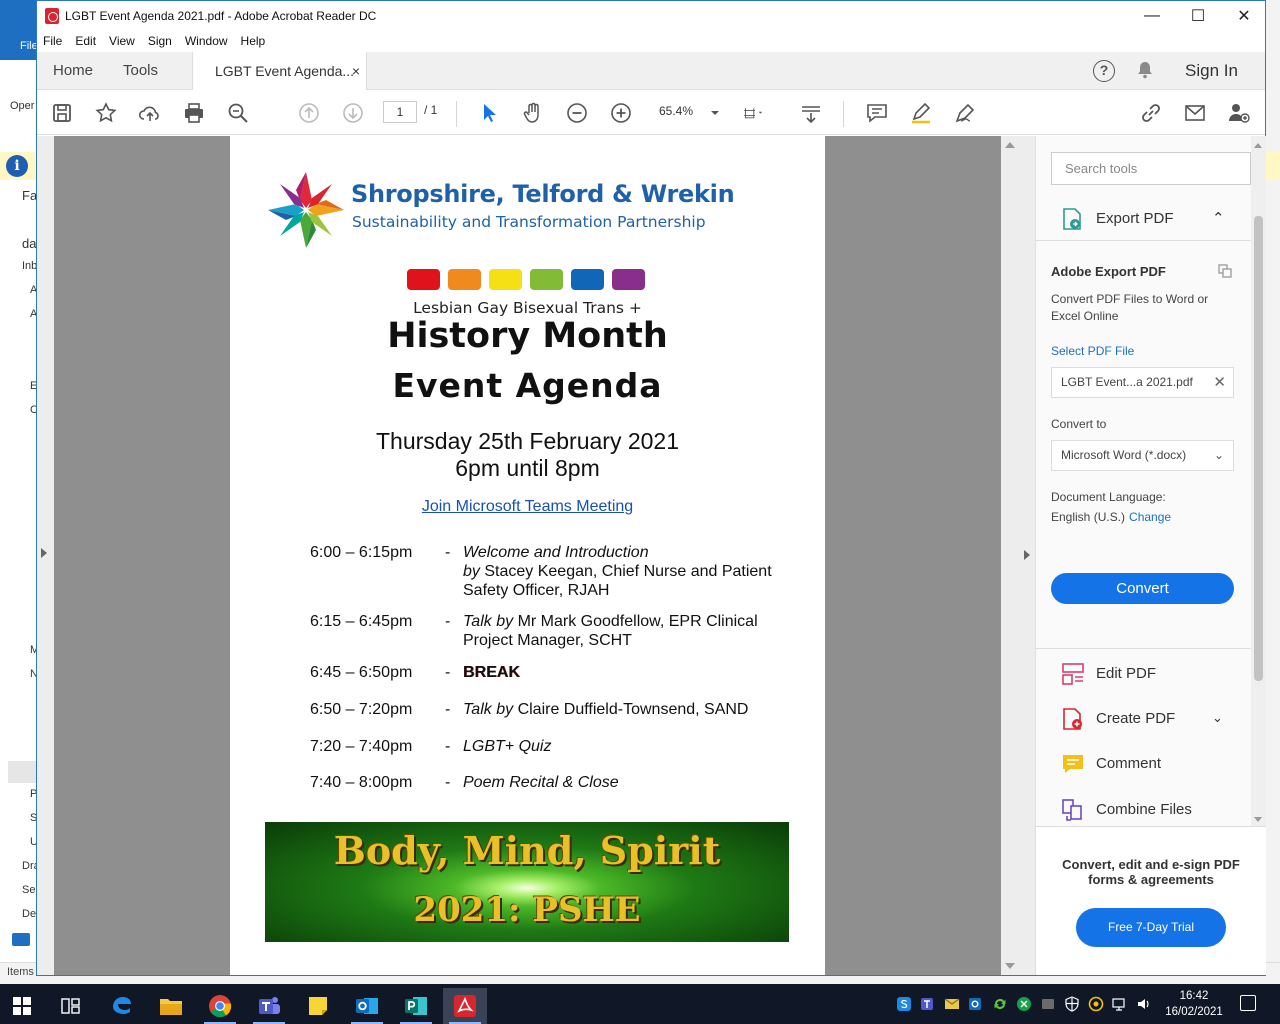 The width and height of the screenshot is (1280, 1024). Describe the element at coordinates (489, 113) in the screenshot. I see `select-cursor-icon` at that location.